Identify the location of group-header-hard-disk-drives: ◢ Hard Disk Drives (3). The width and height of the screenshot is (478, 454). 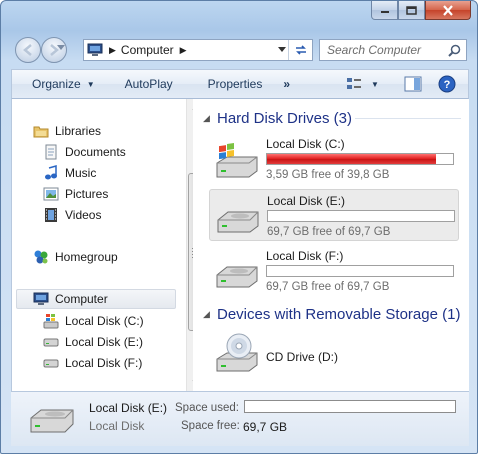
(331, 118).